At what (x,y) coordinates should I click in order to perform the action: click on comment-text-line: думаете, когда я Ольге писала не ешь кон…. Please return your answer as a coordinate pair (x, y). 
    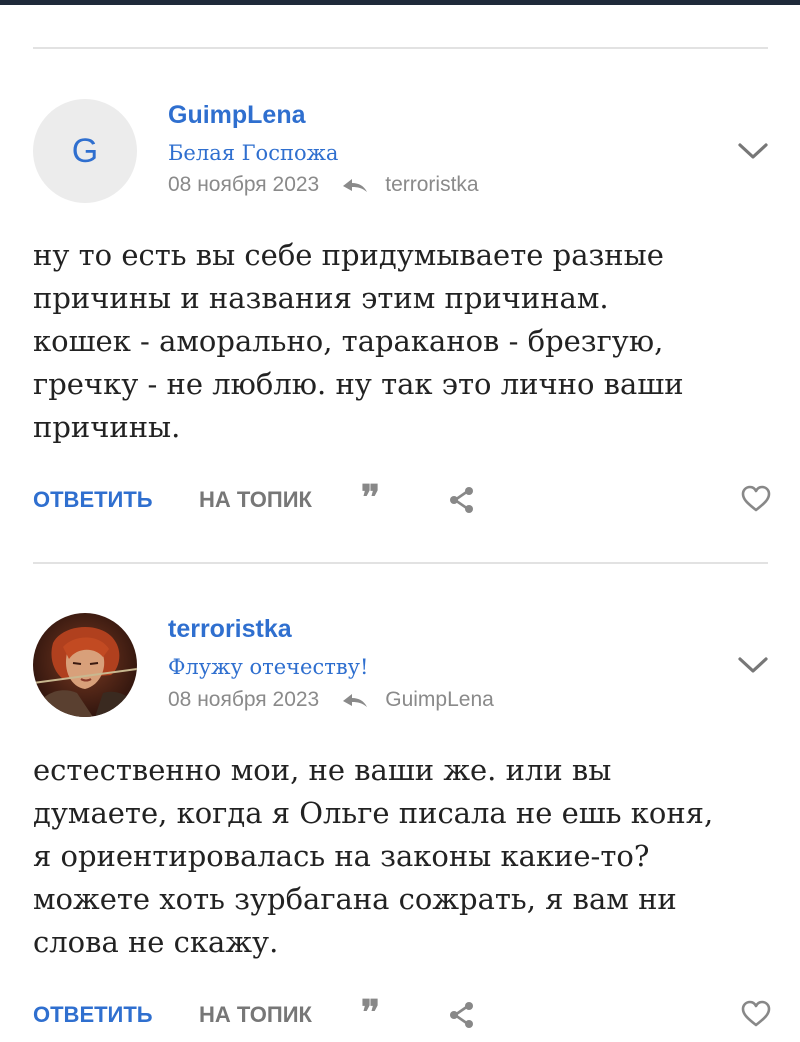
    Looking at the image, I should click on (373, 813).